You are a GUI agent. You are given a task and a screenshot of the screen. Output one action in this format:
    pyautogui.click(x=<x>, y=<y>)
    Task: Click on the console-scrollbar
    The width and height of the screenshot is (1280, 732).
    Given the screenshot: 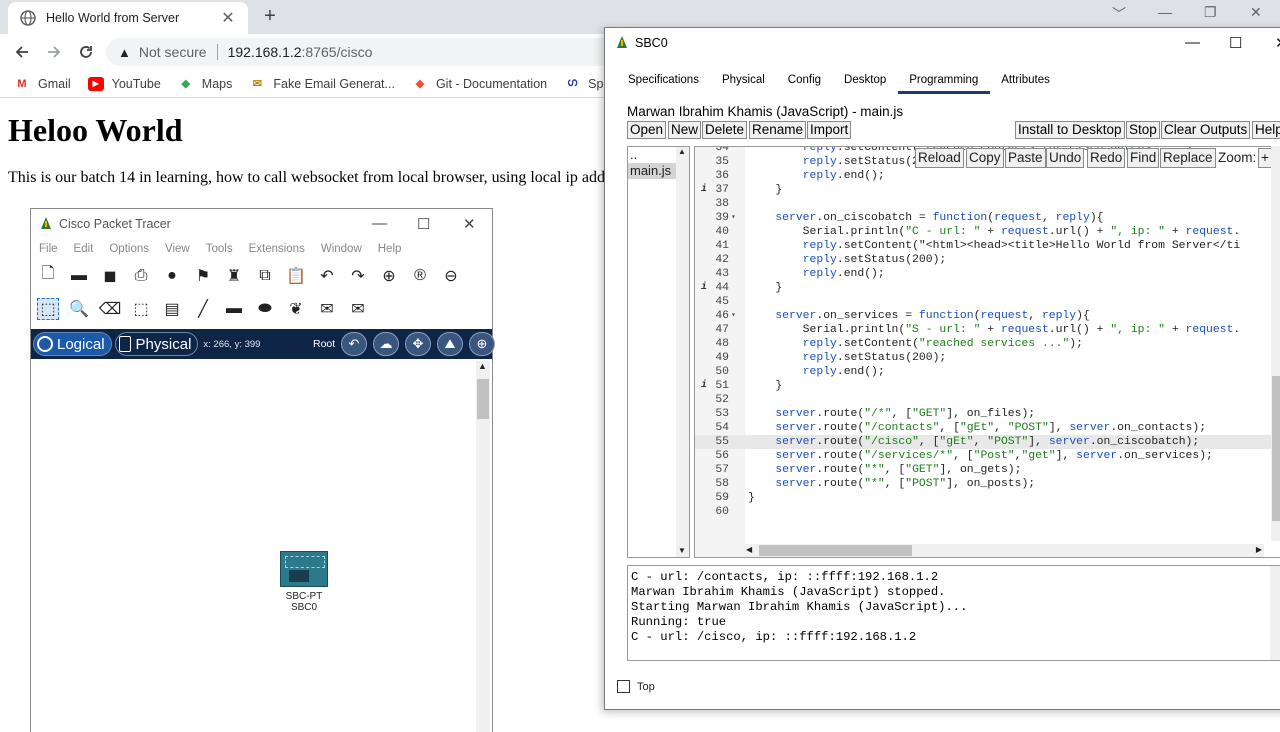 What is the action you would take?
    pyautogui.click(x=1275, y=613)
    